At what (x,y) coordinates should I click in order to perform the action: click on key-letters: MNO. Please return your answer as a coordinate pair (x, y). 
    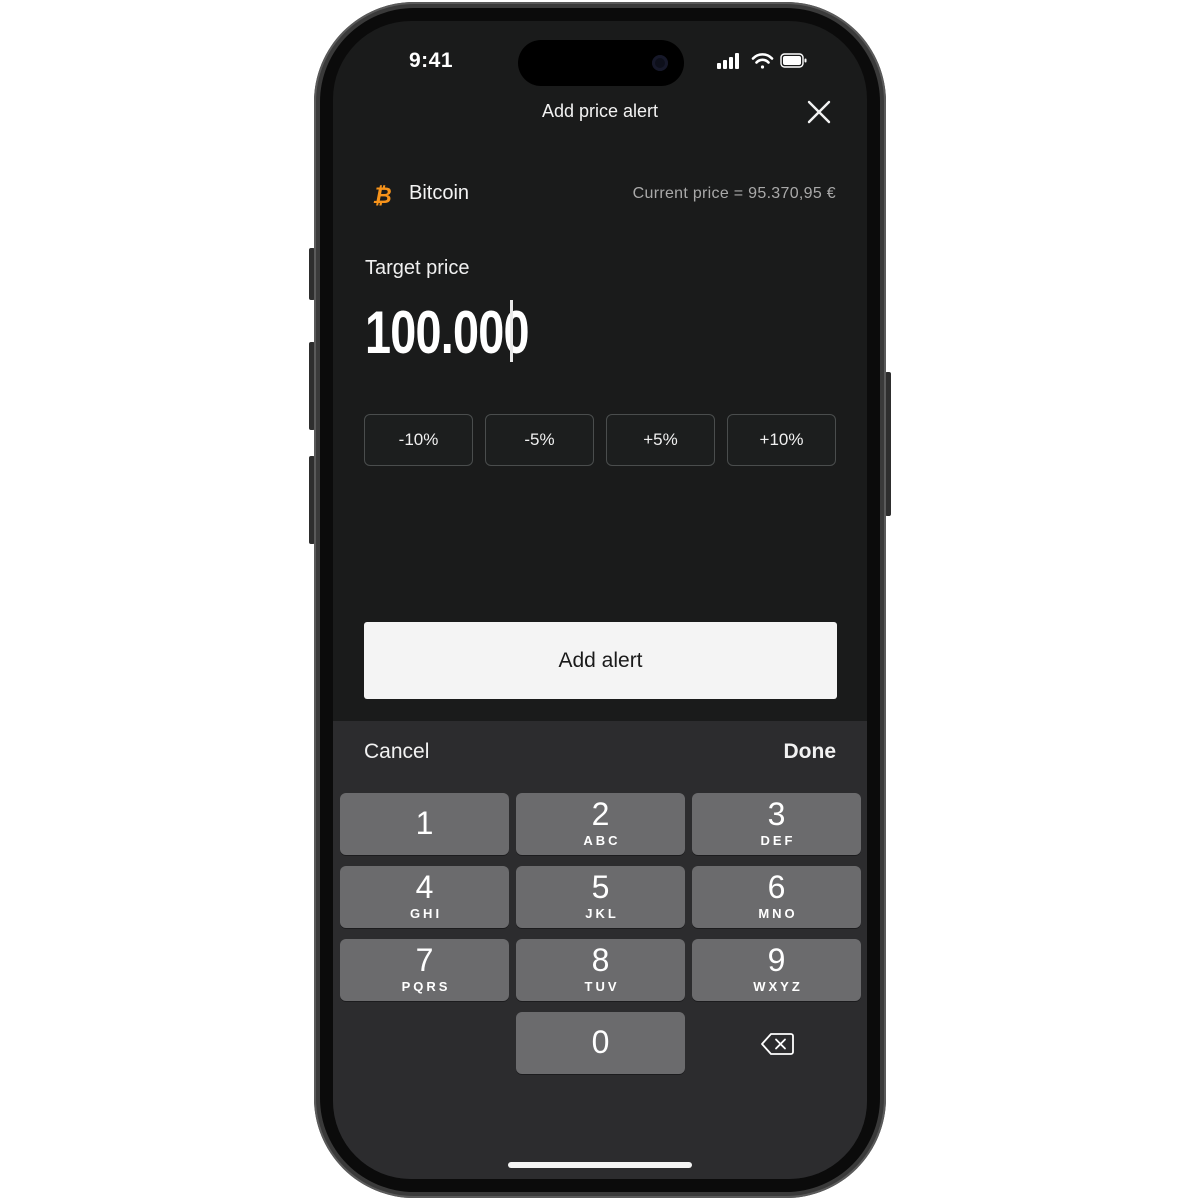
    Looking at the image, I should click on (778, 913).